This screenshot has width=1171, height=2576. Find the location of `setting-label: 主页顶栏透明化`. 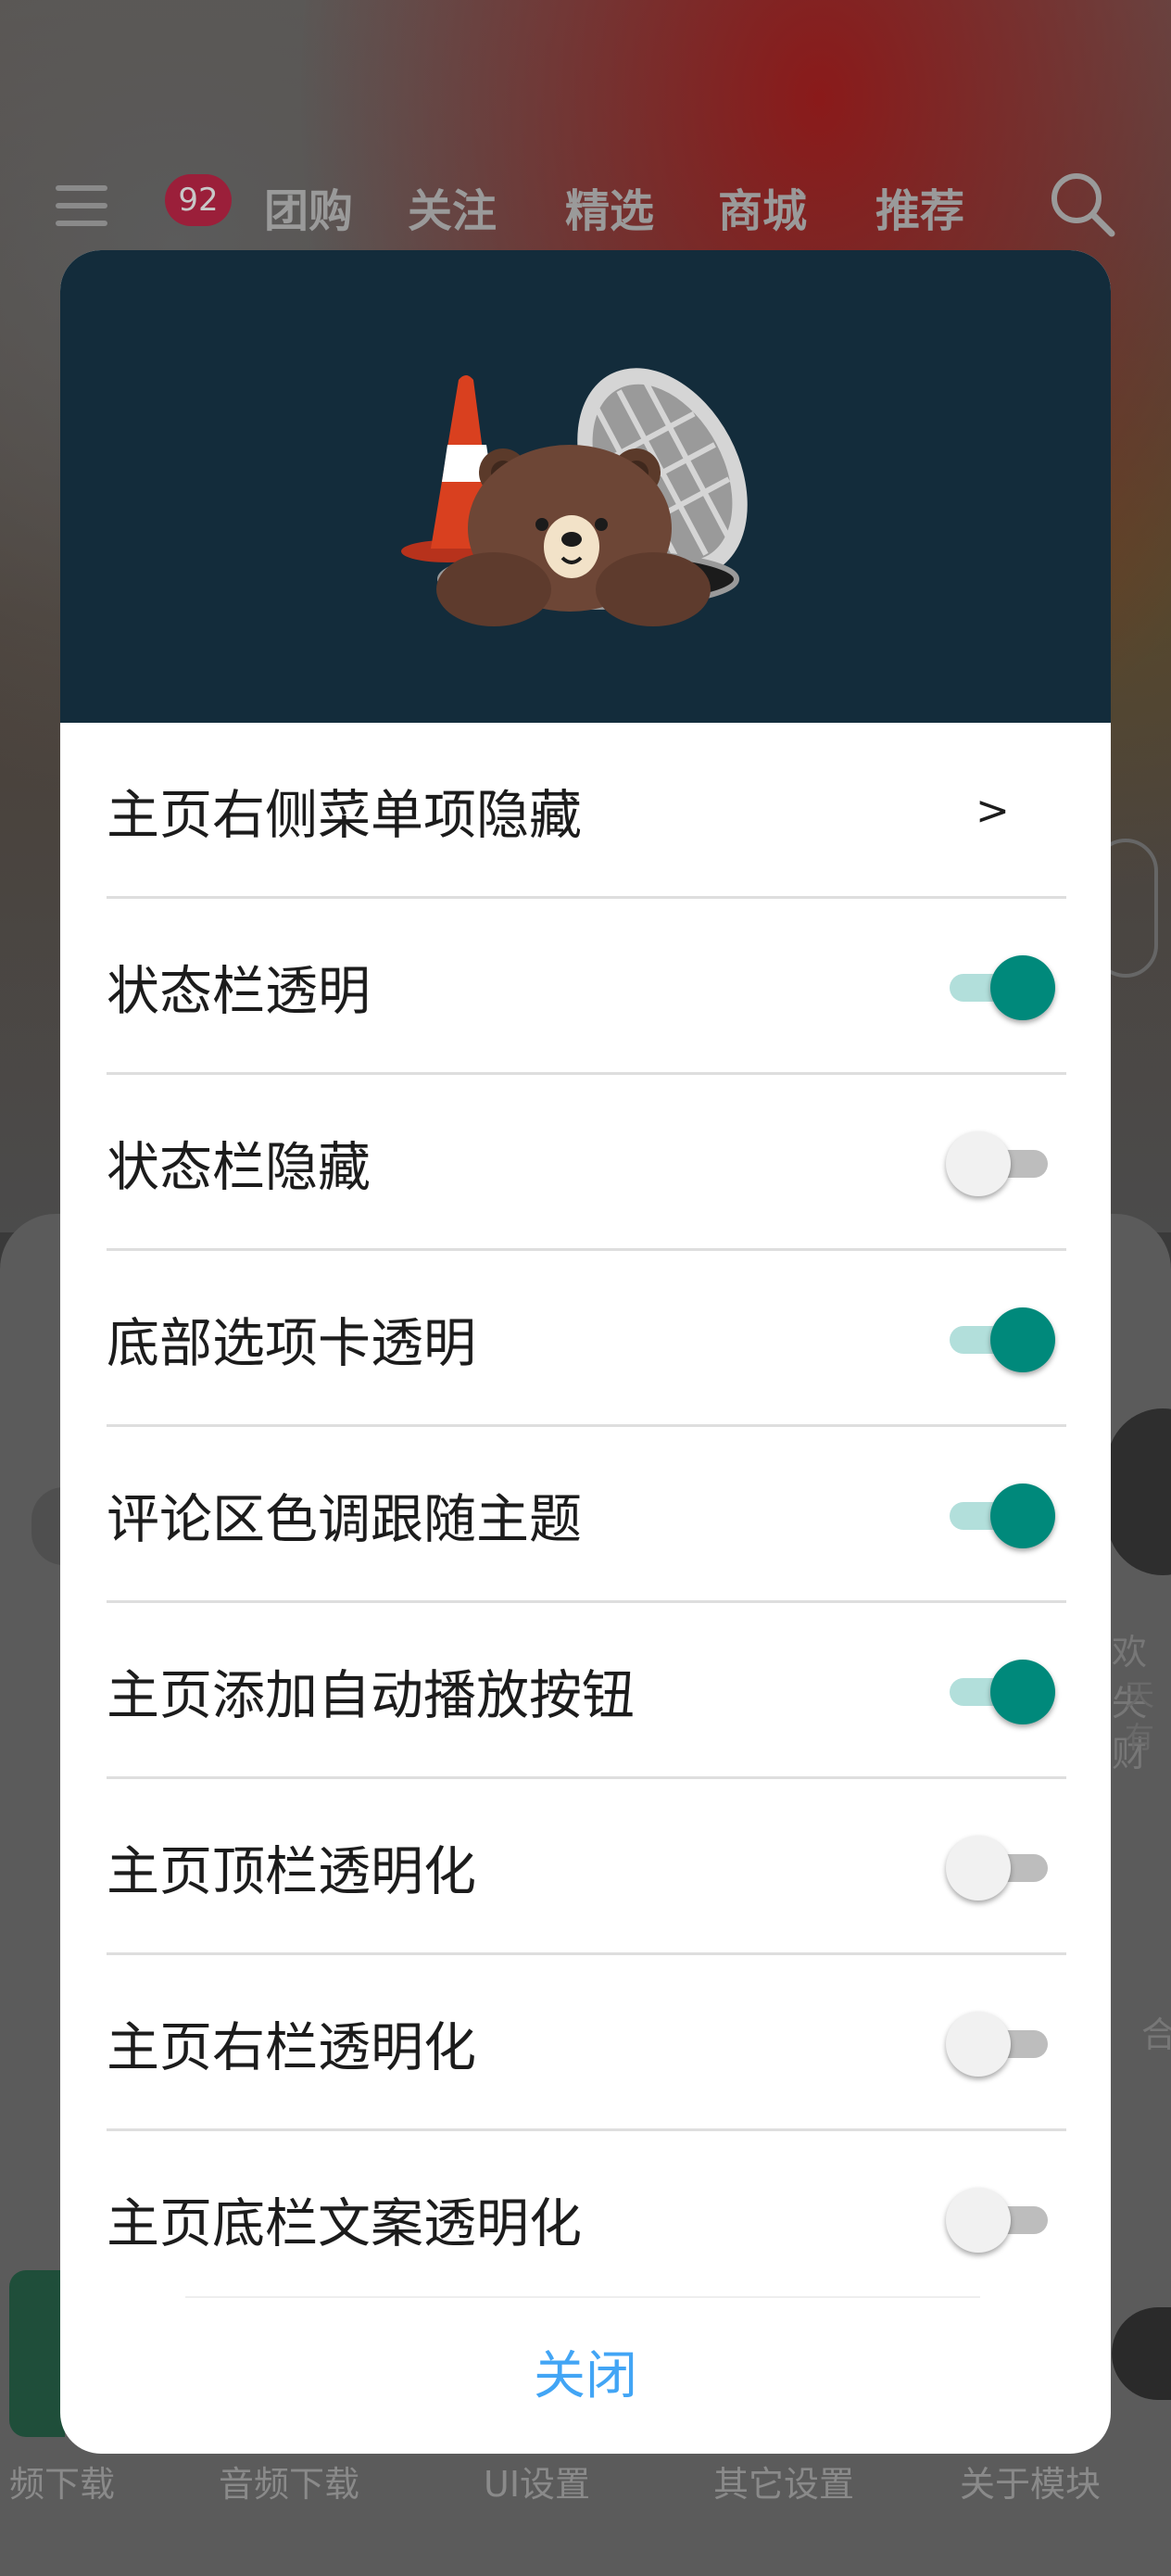

setting-label: 主页顶栏透明化 is located at coordinates (292, 1871).